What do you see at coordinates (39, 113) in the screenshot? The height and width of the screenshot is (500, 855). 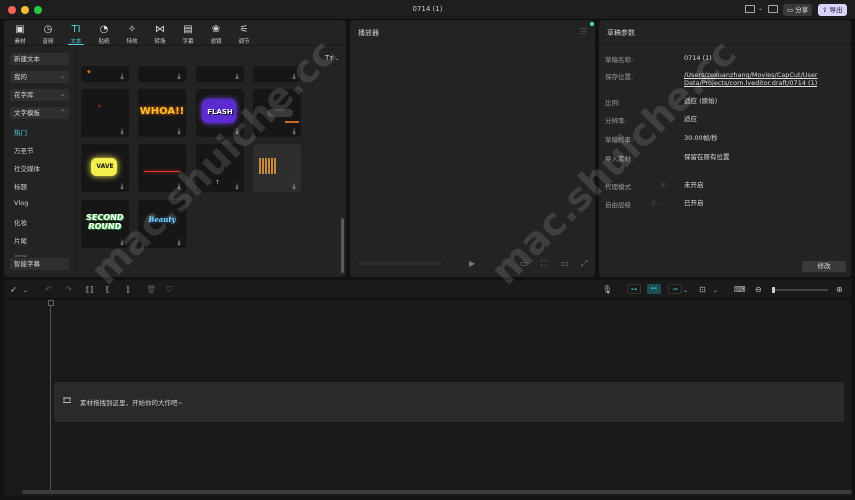 I see `sidebar-item-text-templates: 文字模板 ⌃` at bounding box center [39, 113].